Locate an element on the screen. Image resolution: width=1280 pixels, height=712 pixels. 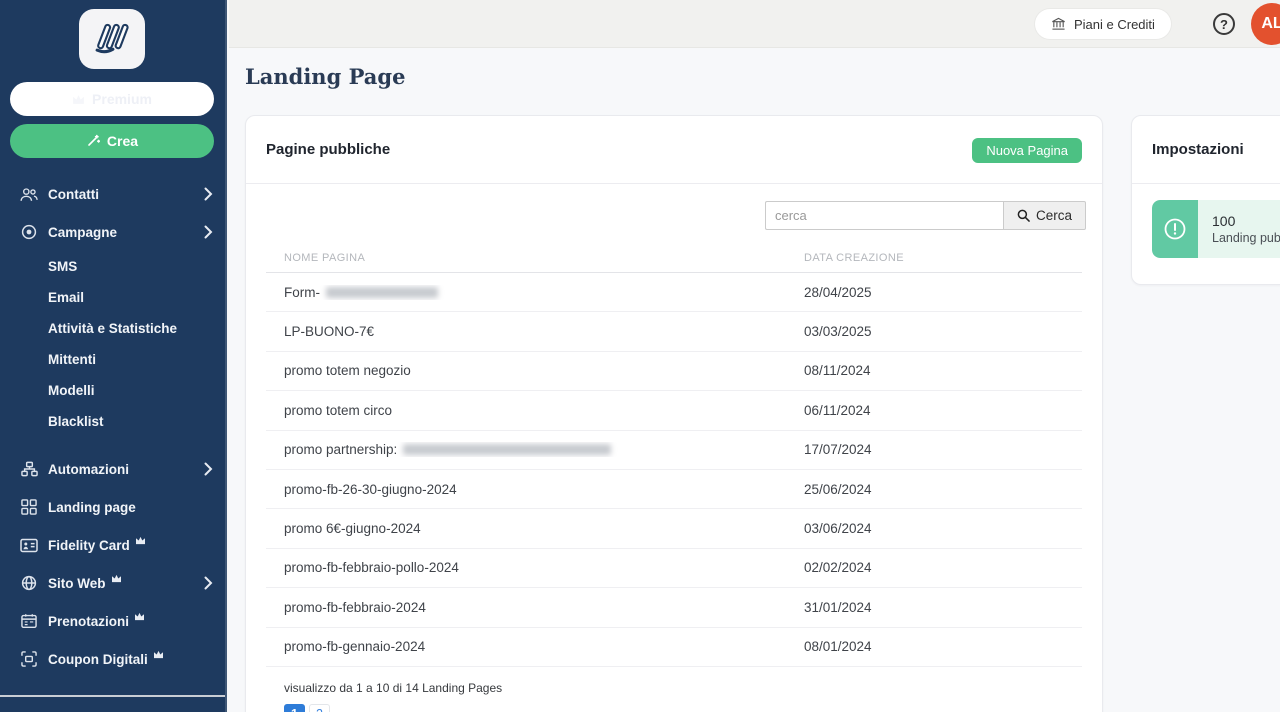
page-name-cell: promo totem negozio is located at coordinates (347, 371).